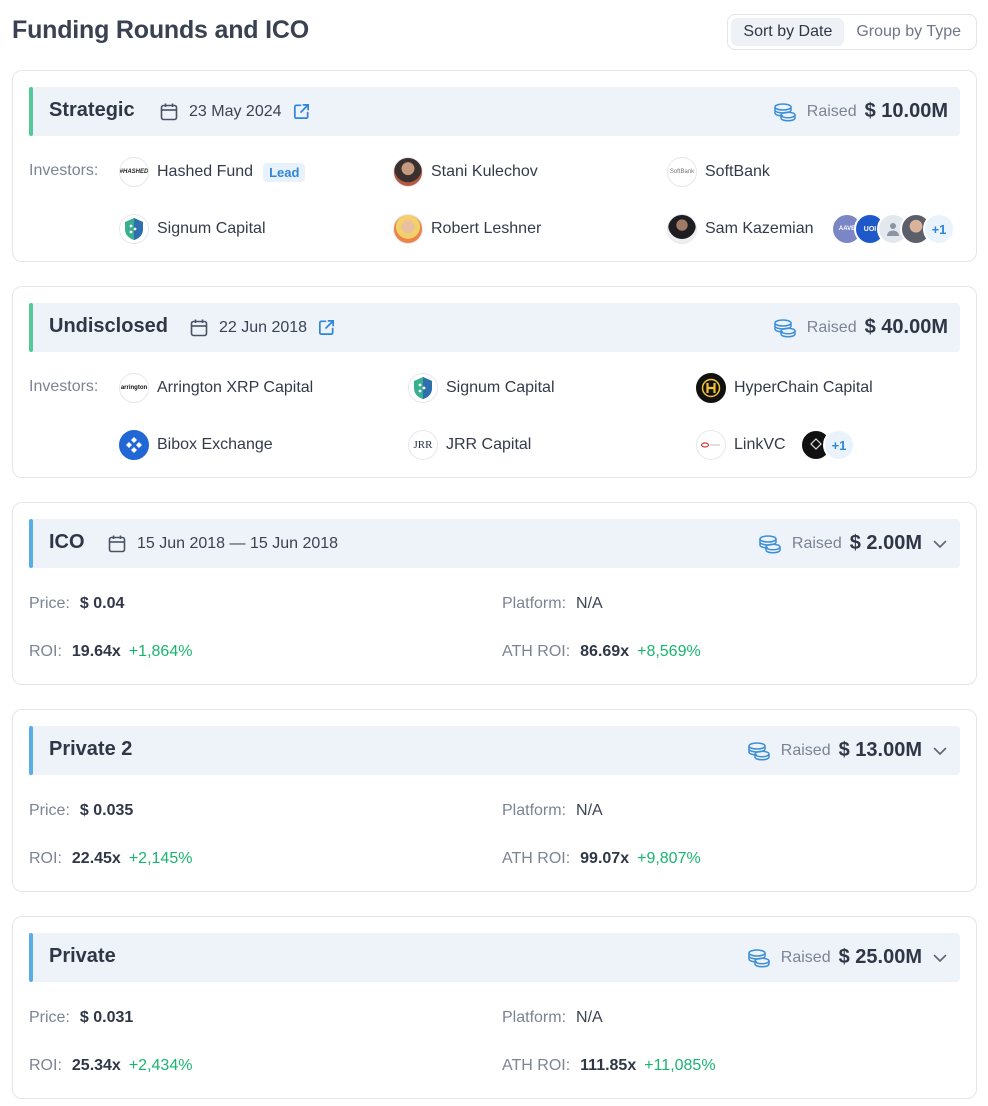 This screenshot has width=988, height=1106. I want to click on price-row: Price: $ 0.031, so click(81, 1018).